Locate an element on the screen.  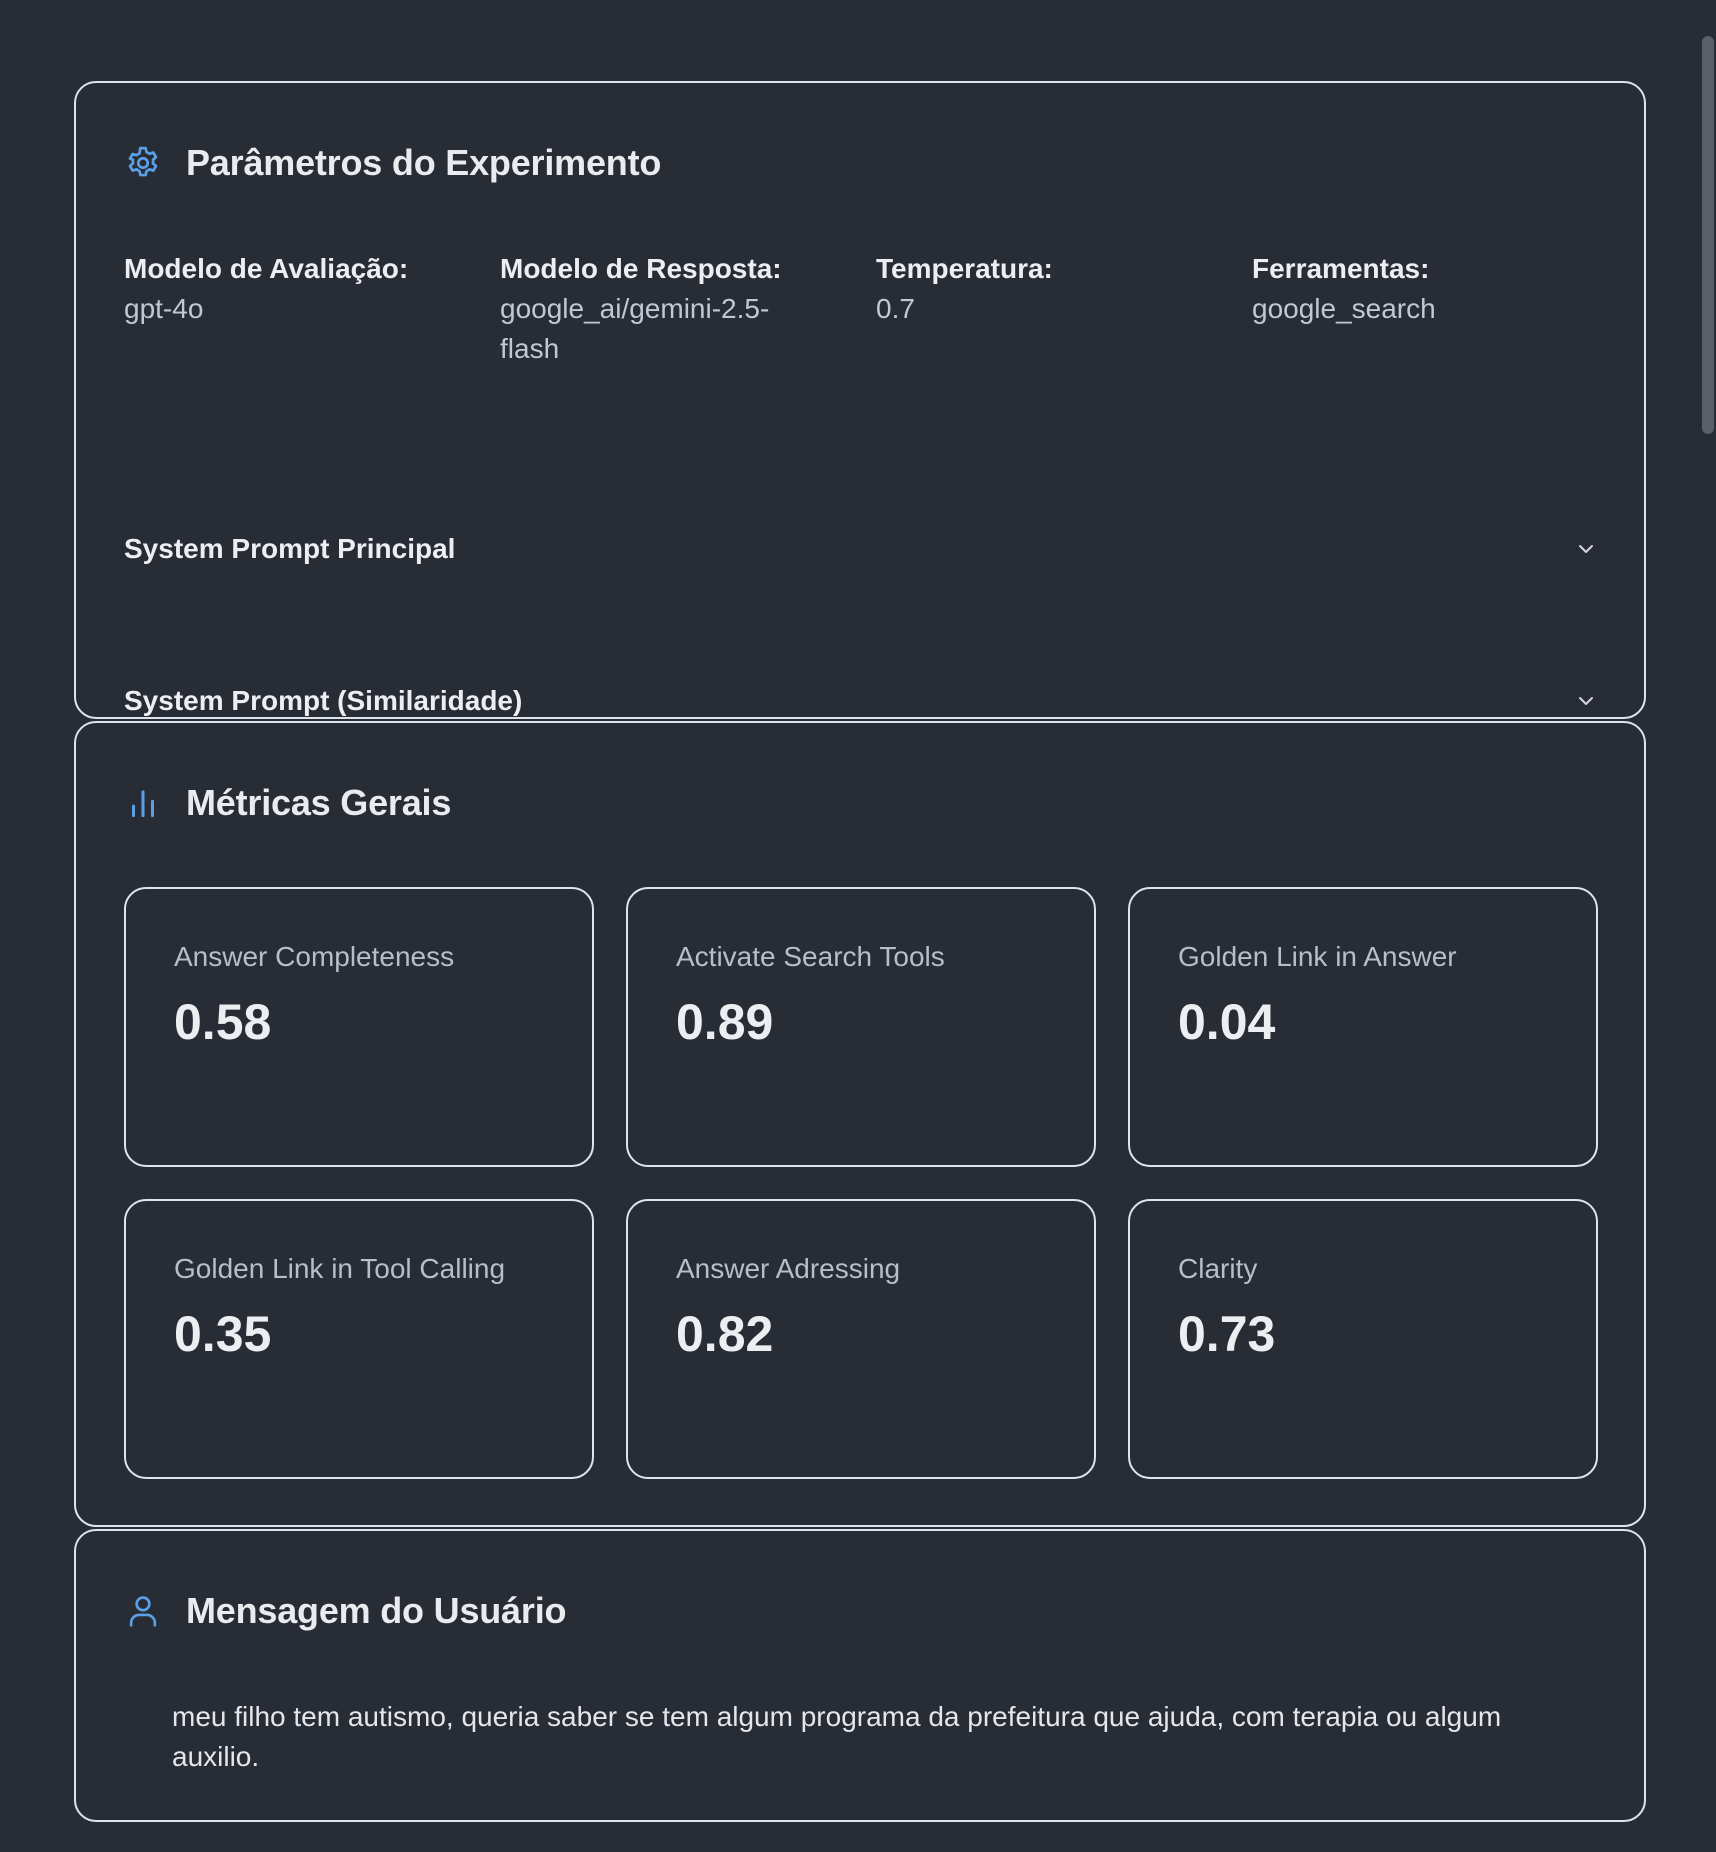
message-card-header: Mensagem do Usuário is located at coordinates (345, 1611).